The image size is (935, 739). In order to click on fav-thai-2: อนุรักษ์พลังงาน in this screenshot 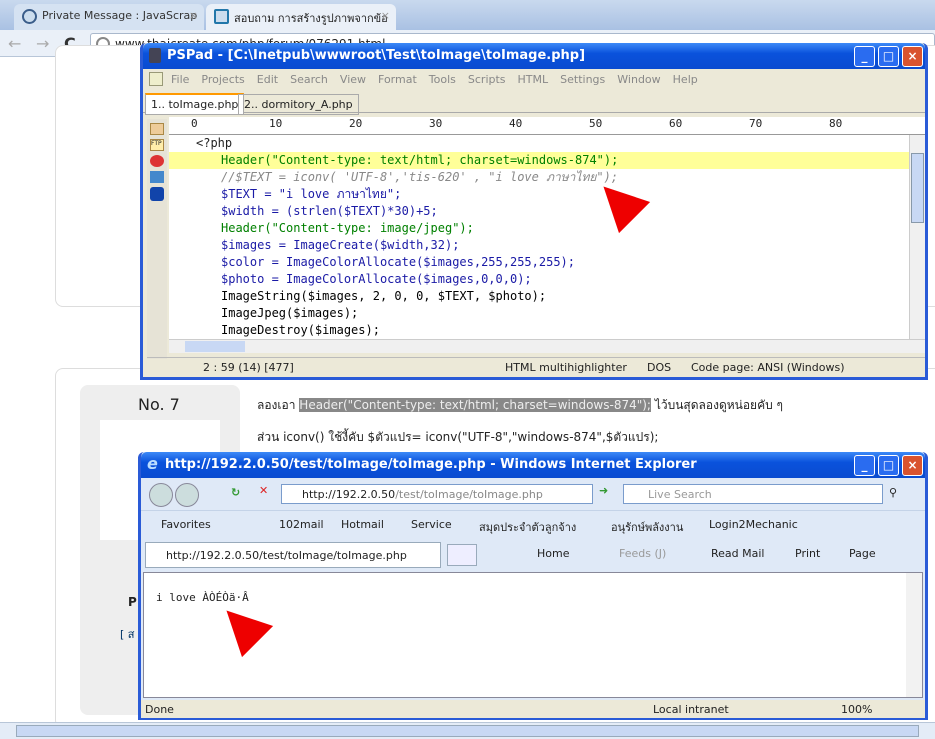, I will do `click(647, 527)`.